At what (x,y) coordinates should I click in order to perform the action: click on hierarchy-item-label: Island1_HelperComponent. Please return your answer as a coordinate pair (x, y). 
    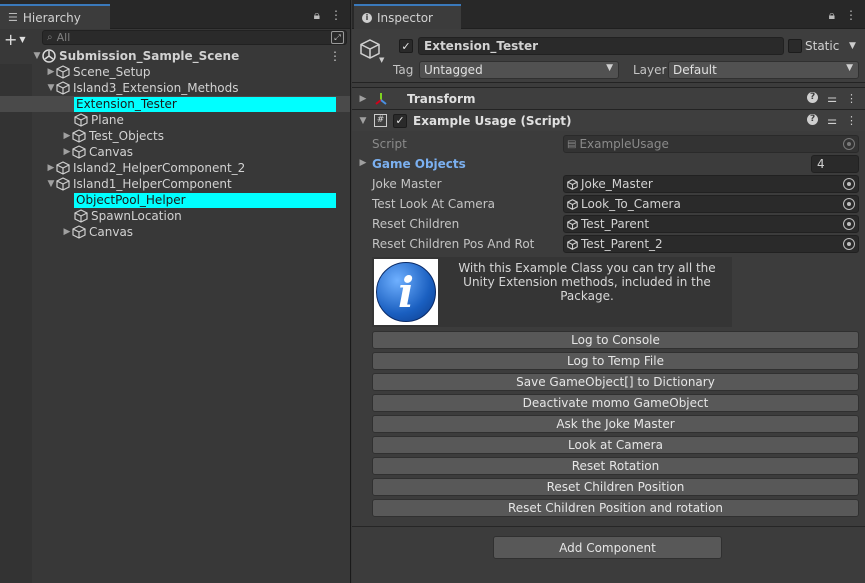
    Looking at the image, I should click on (152, 184).